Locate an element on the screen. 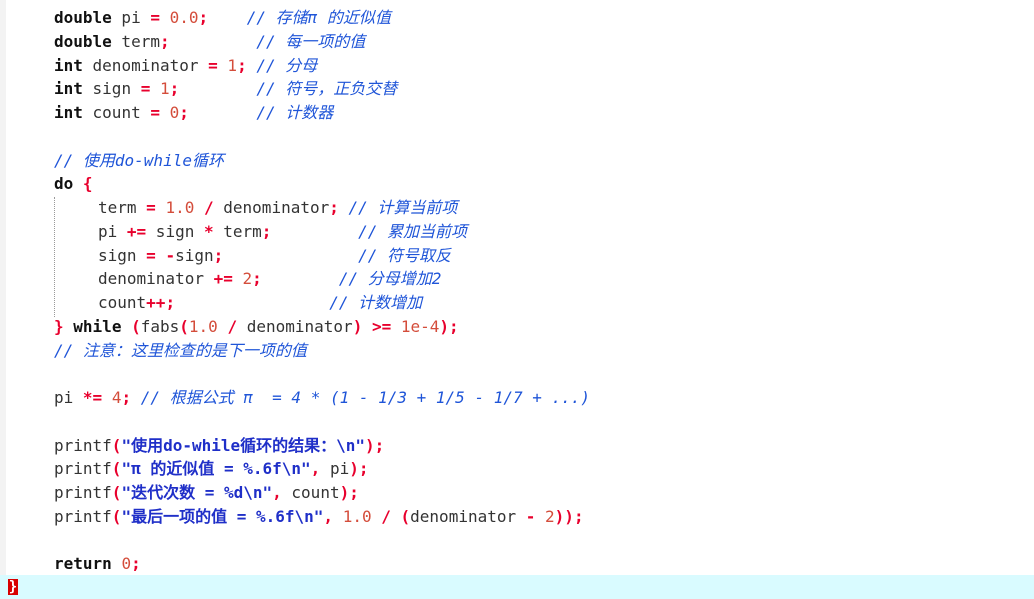  code-line: double pi = 0.0; // 存储π 的近似值 is located at coordinates (544, 18).